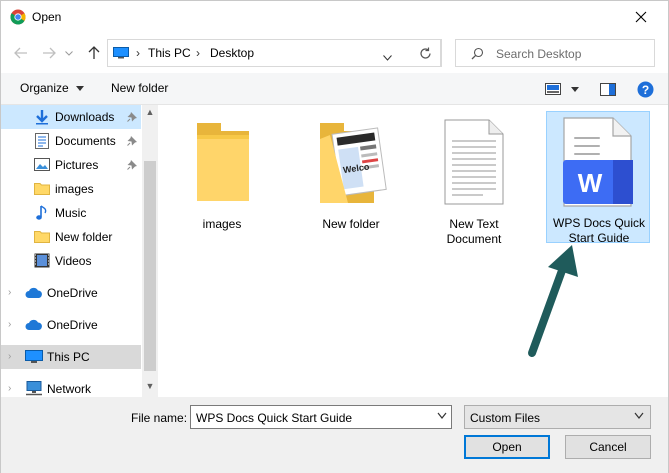  Describe the element at coordinates (474, 162) in the screenshot. I see `text-document-icon` at that location.